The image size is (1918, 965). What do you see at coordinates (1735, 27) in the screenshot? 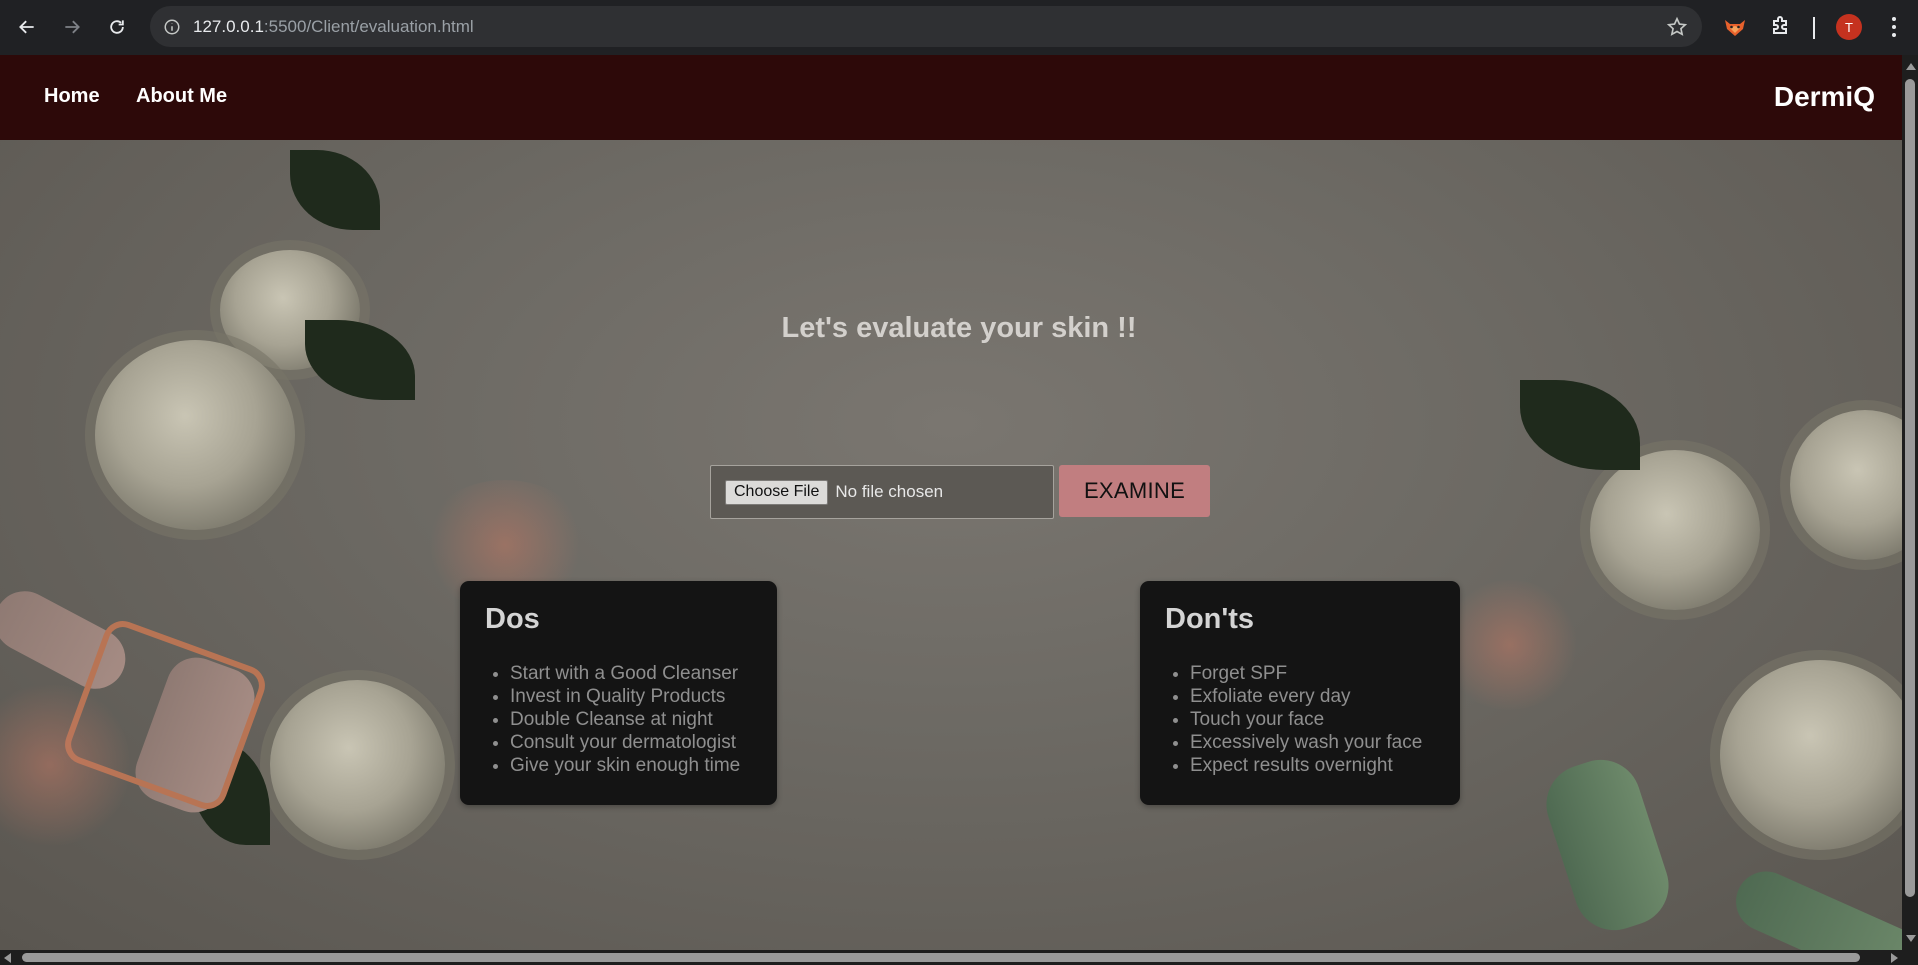
I see `fox-extension-icon` at bounding box center [1735, 27].